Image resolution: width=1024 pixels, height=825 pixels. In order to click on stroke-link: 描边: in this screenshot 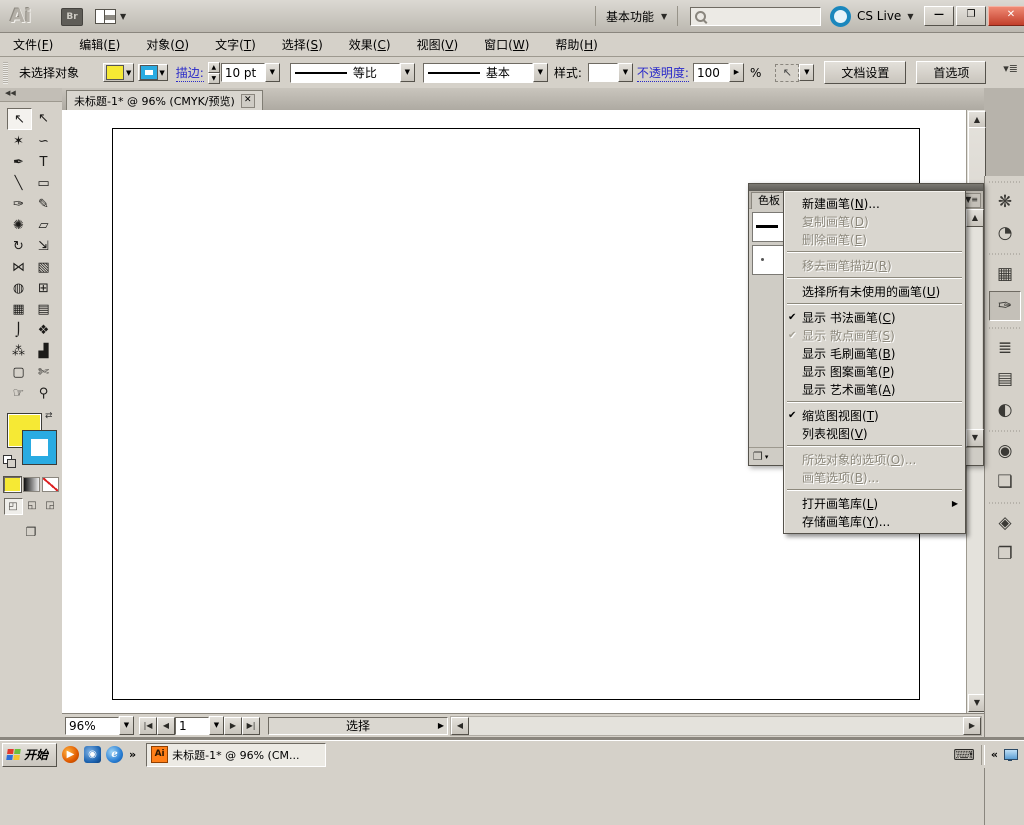, I will do `click(189, 73)`.